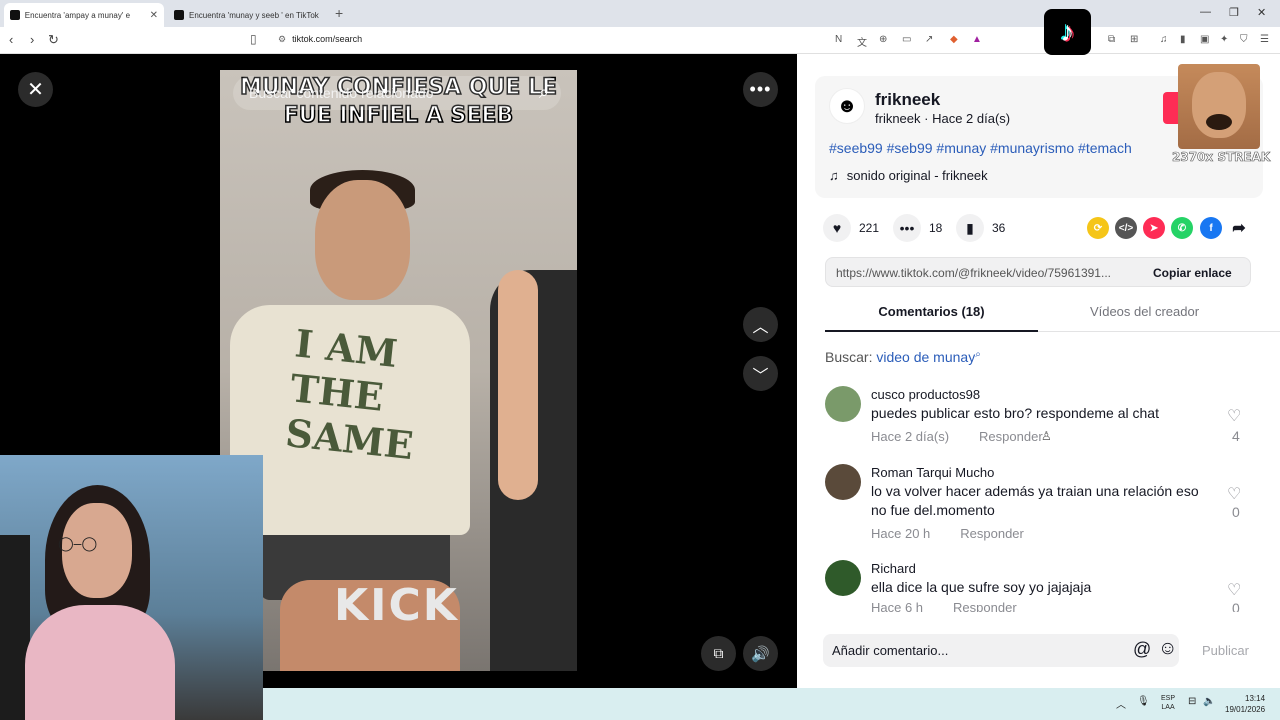 Image resolution: width=1280 pixels, height=720 pixels. I want to click on tab-creator-videos: Vídeos del creador, so click(1144, 311).